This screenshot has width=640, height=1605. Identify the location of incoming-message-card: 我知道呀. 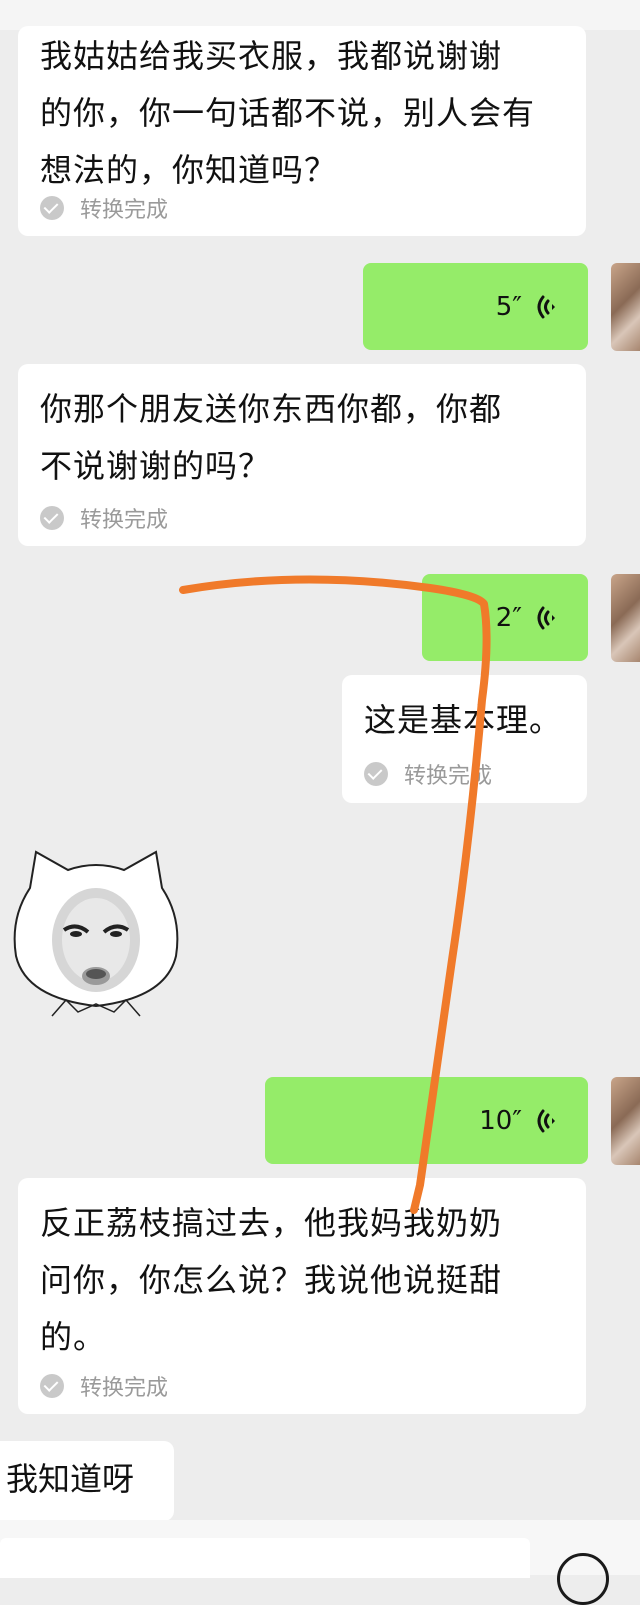
(87, 1481).